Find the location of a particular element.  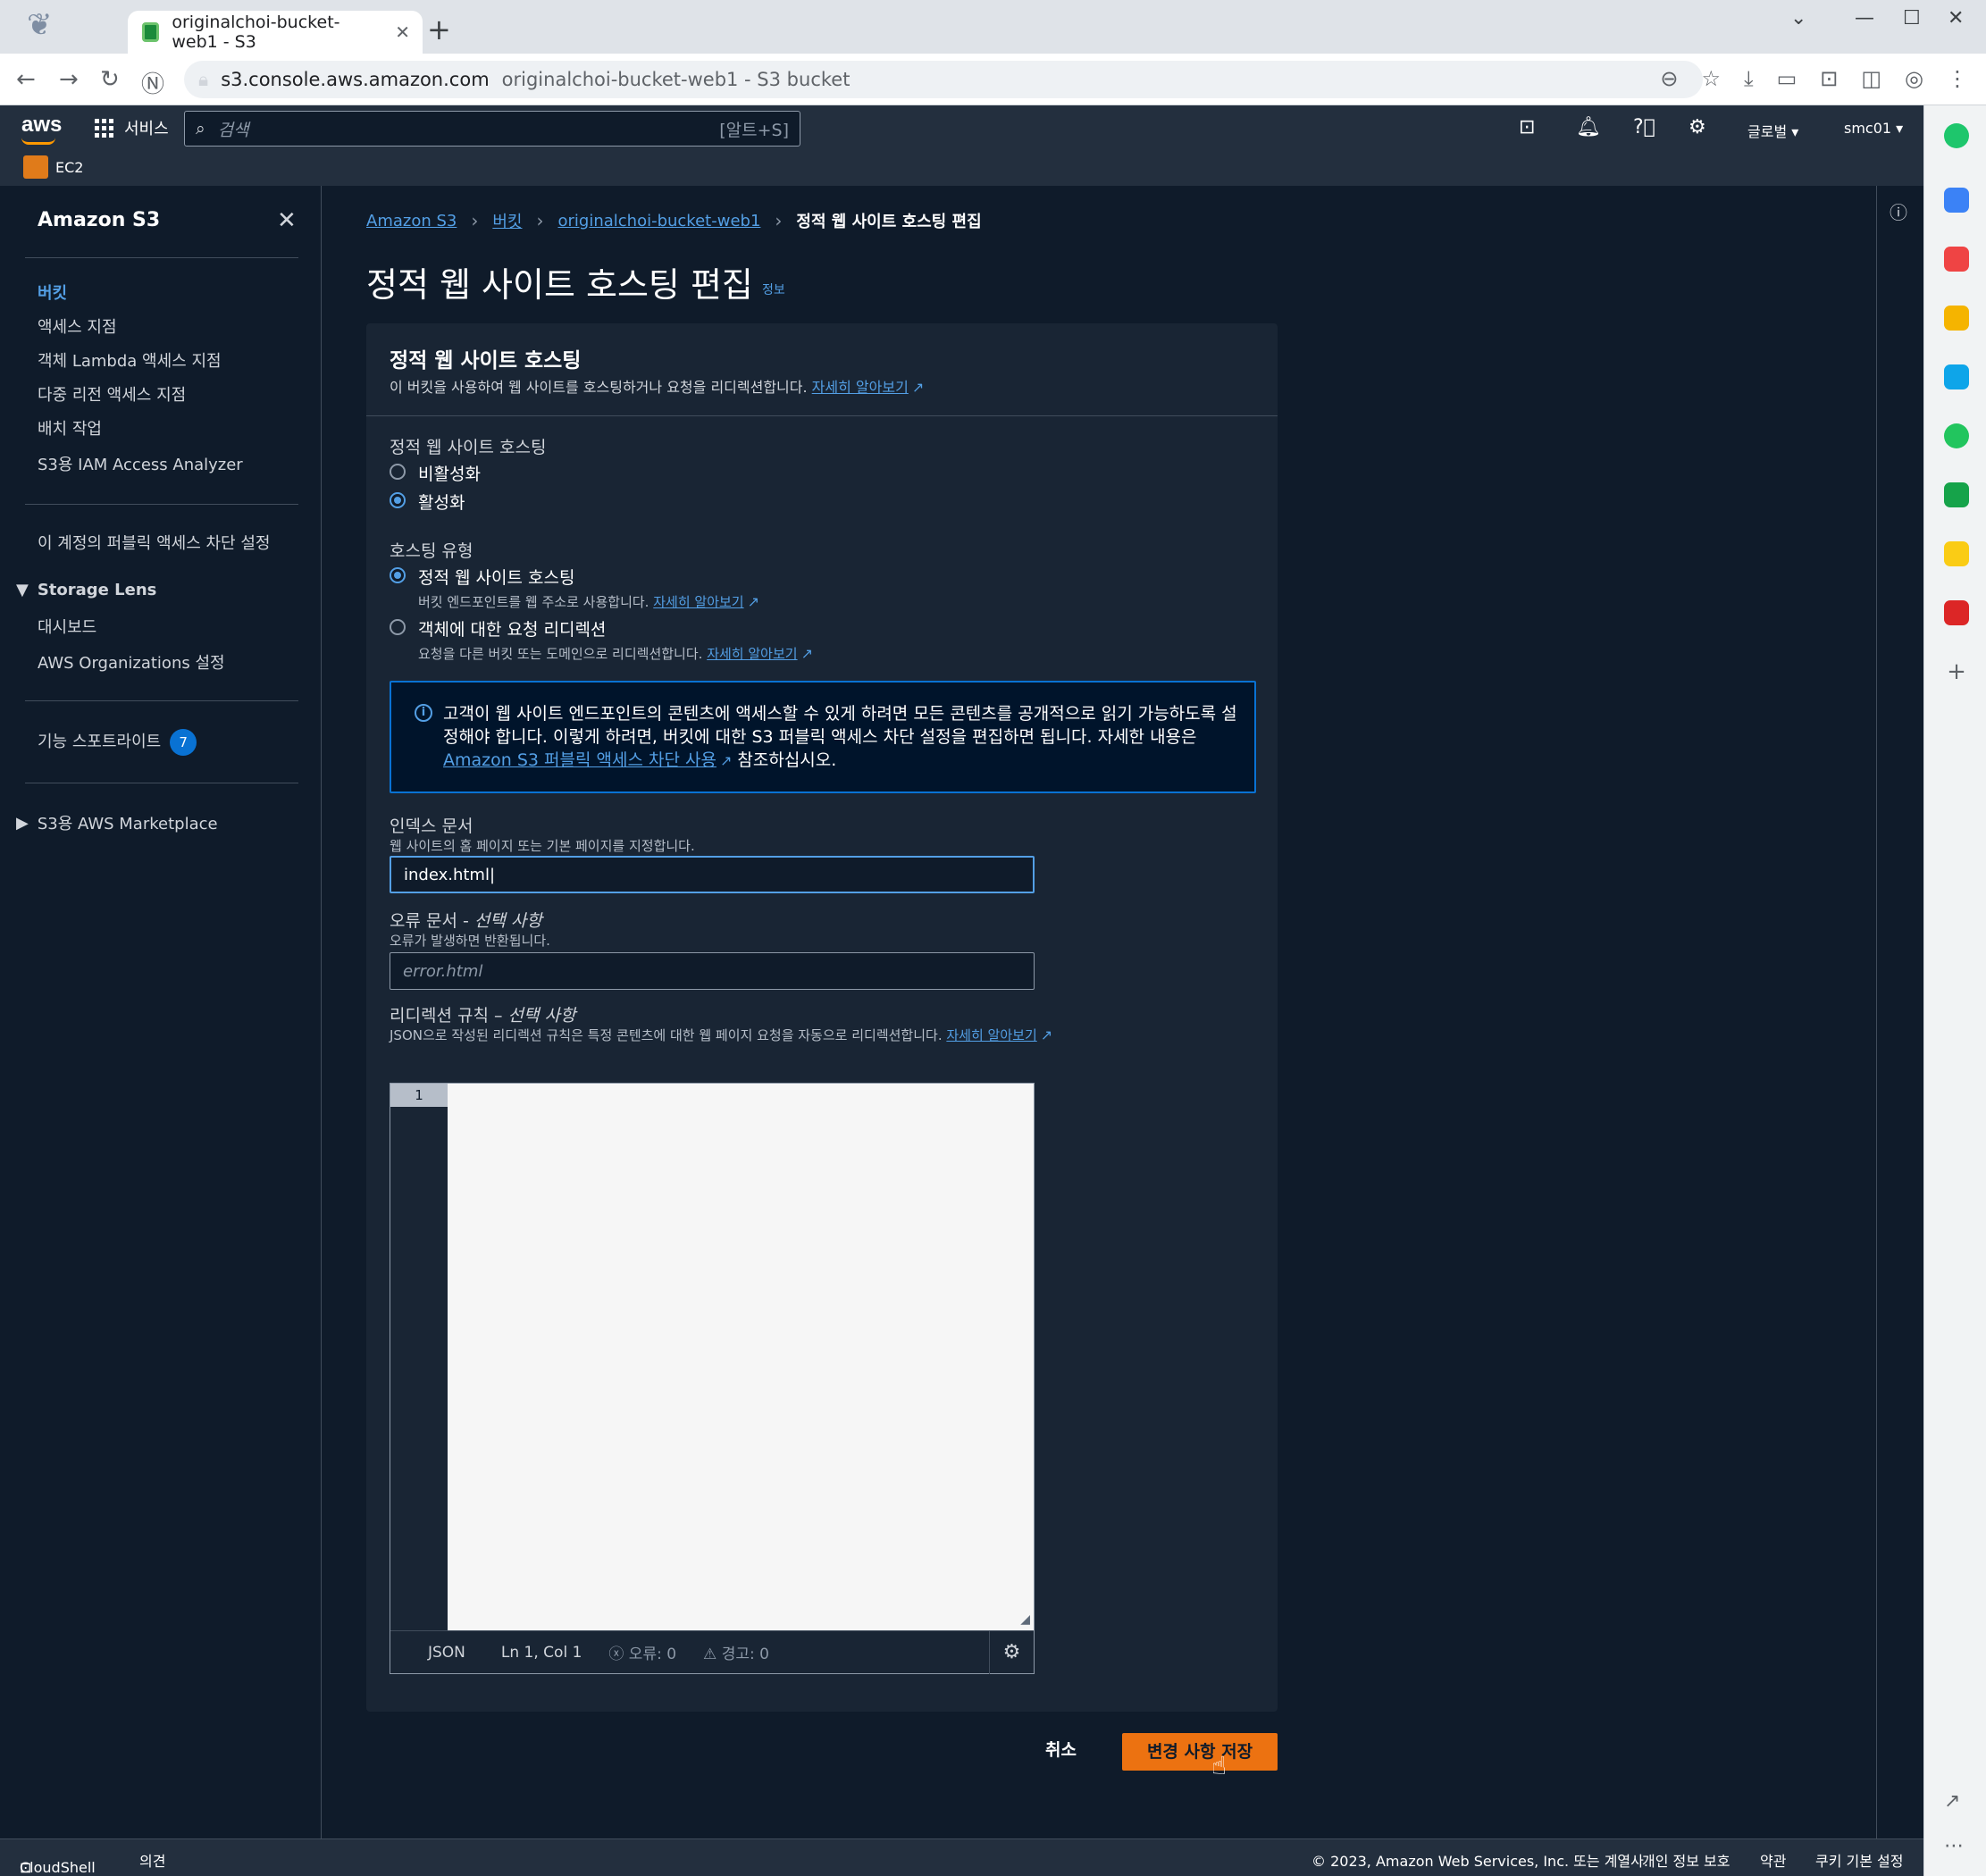

chevron-right-icon: › is located at coordinates (475, 220).